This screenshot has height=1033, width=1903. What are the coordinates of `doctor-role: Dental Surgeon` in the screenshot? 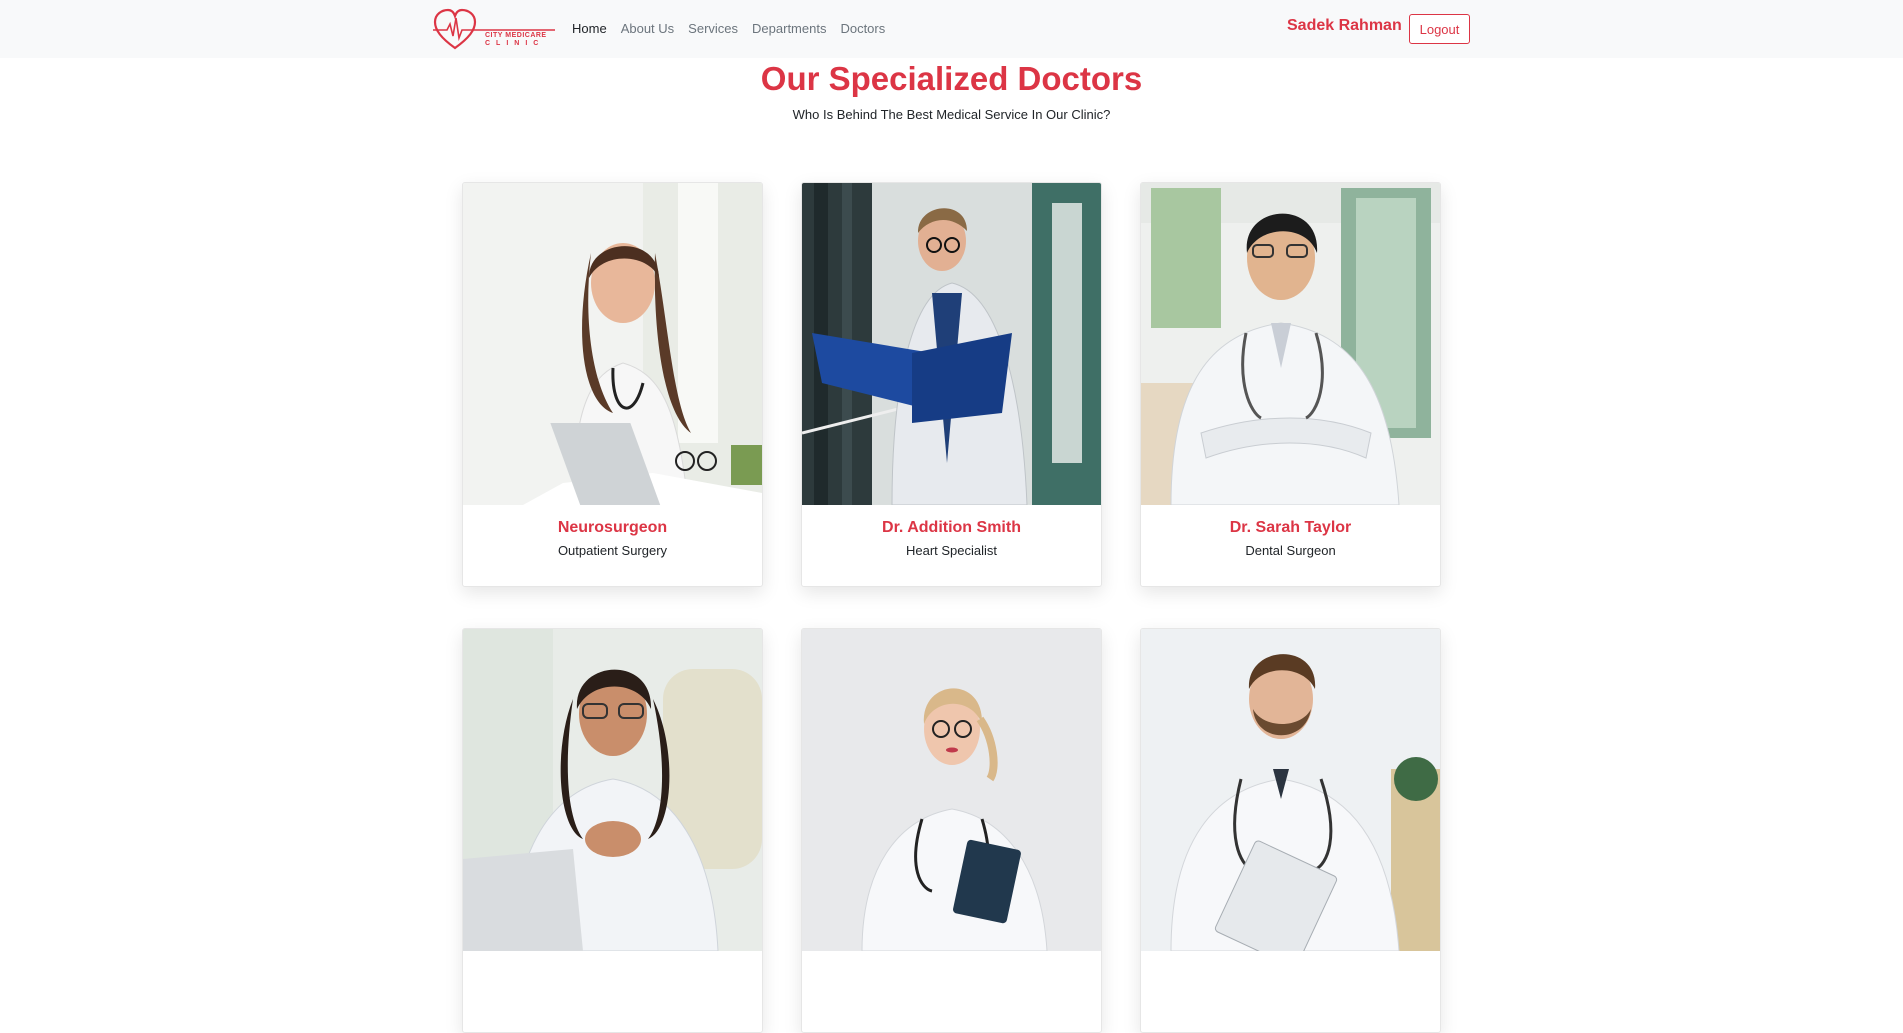 It's located at (1290, 550).